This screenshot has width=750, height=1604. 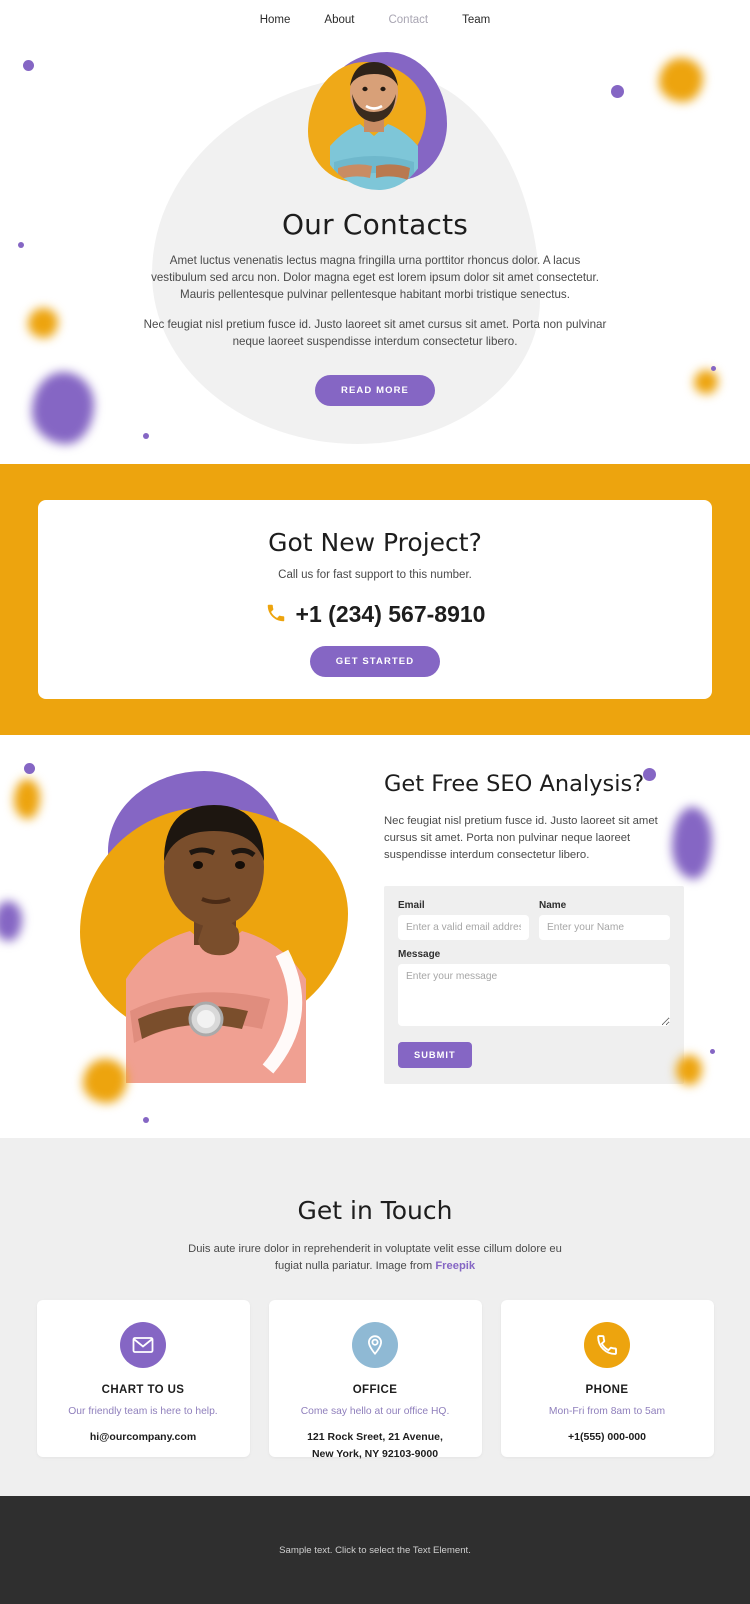 I want to click on email-label: Email, so click(x=411, y=905).